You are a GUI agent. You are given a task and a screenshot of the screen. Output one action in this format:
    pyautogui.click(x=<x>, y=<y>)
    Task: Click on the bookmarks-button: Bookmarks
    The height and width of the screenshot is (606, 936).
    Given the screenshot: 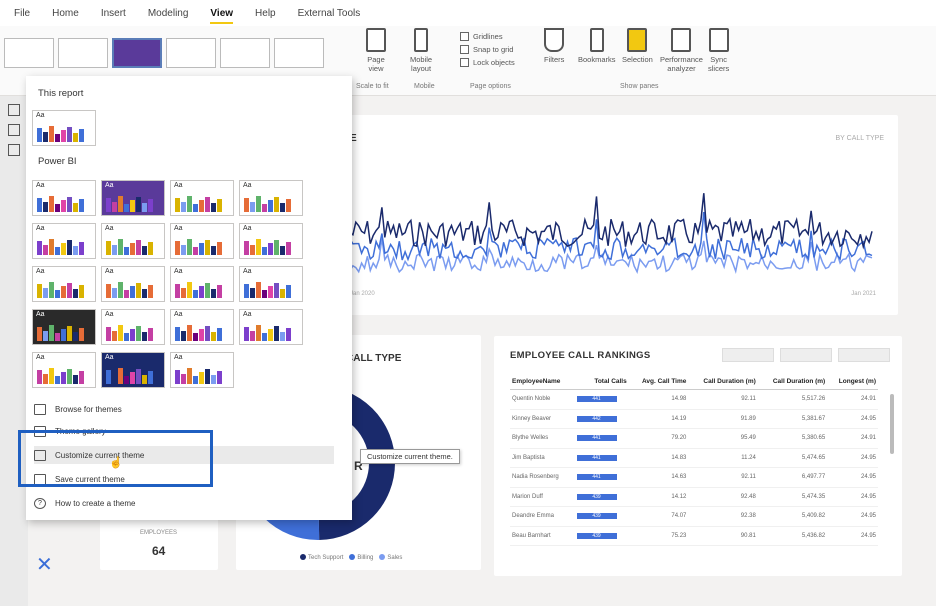 What is the action you would take?
    pyautogui.click(x=597, y=46)
    